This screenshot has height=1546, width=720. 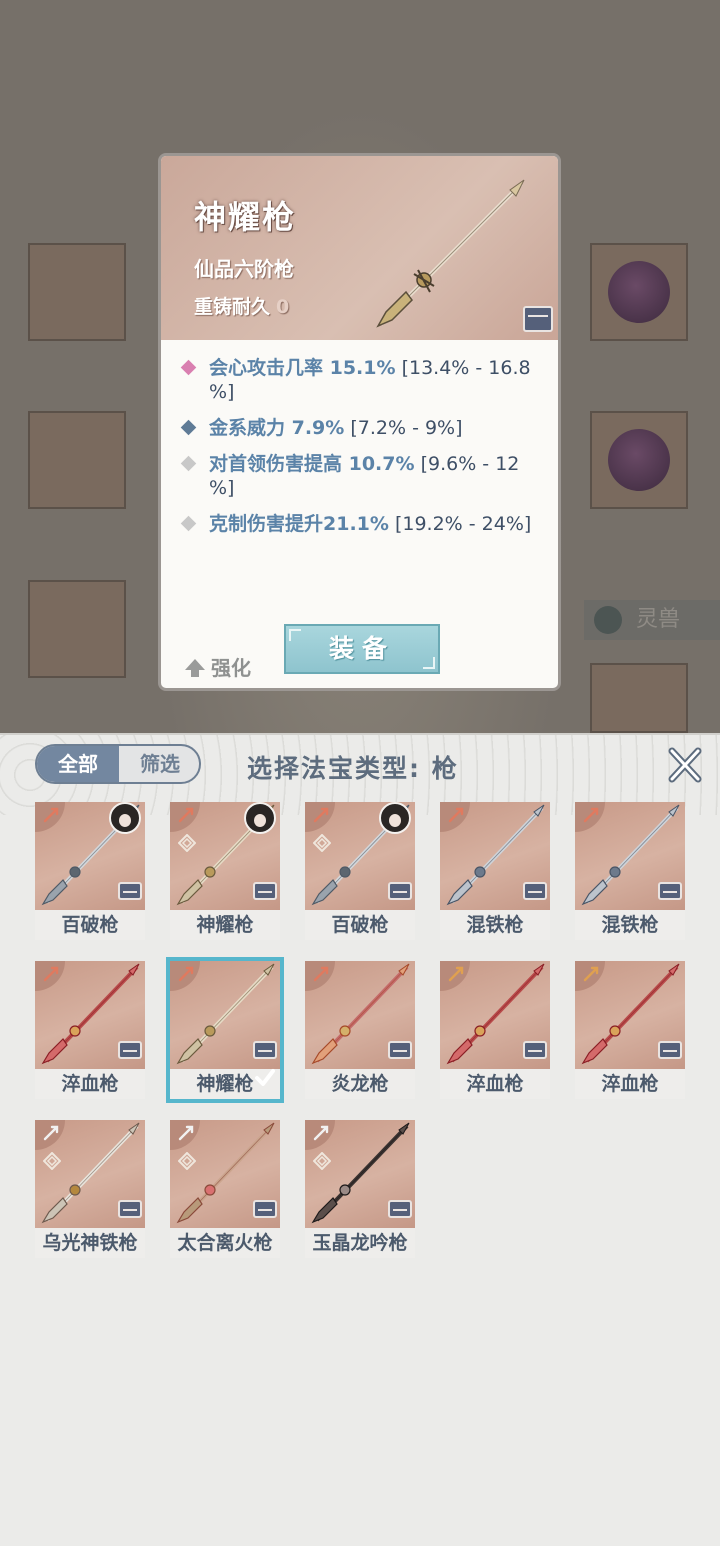 I want to click on close-icon, so click(x=685, y=765).